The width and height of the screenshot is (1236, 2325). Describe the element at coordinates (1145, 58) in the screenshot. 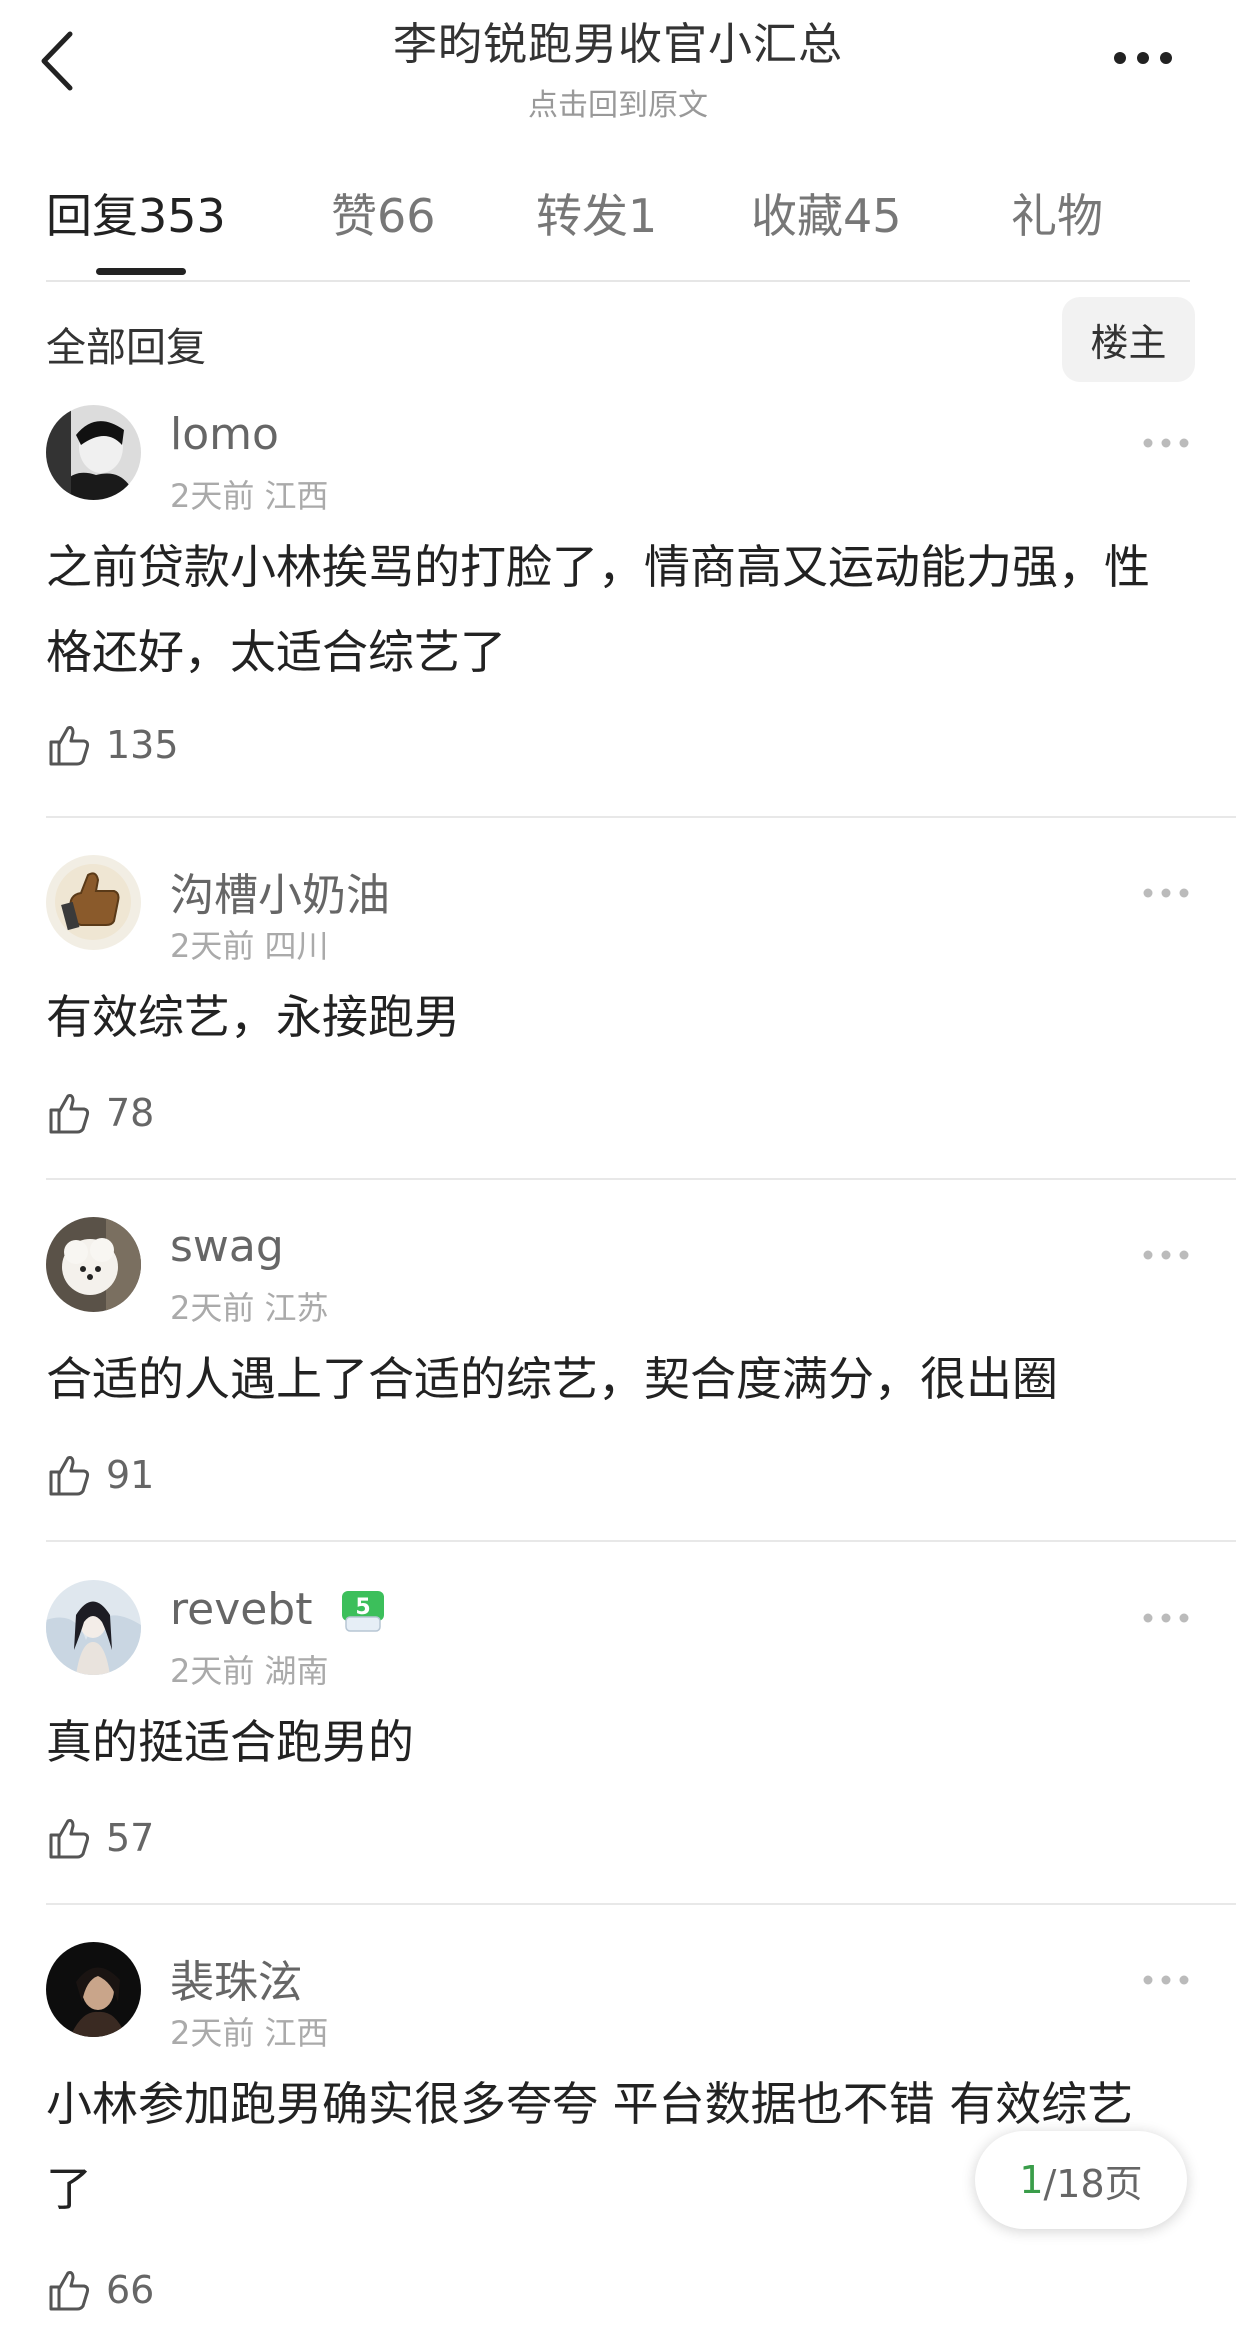

I see `more-options-icon` at that location.